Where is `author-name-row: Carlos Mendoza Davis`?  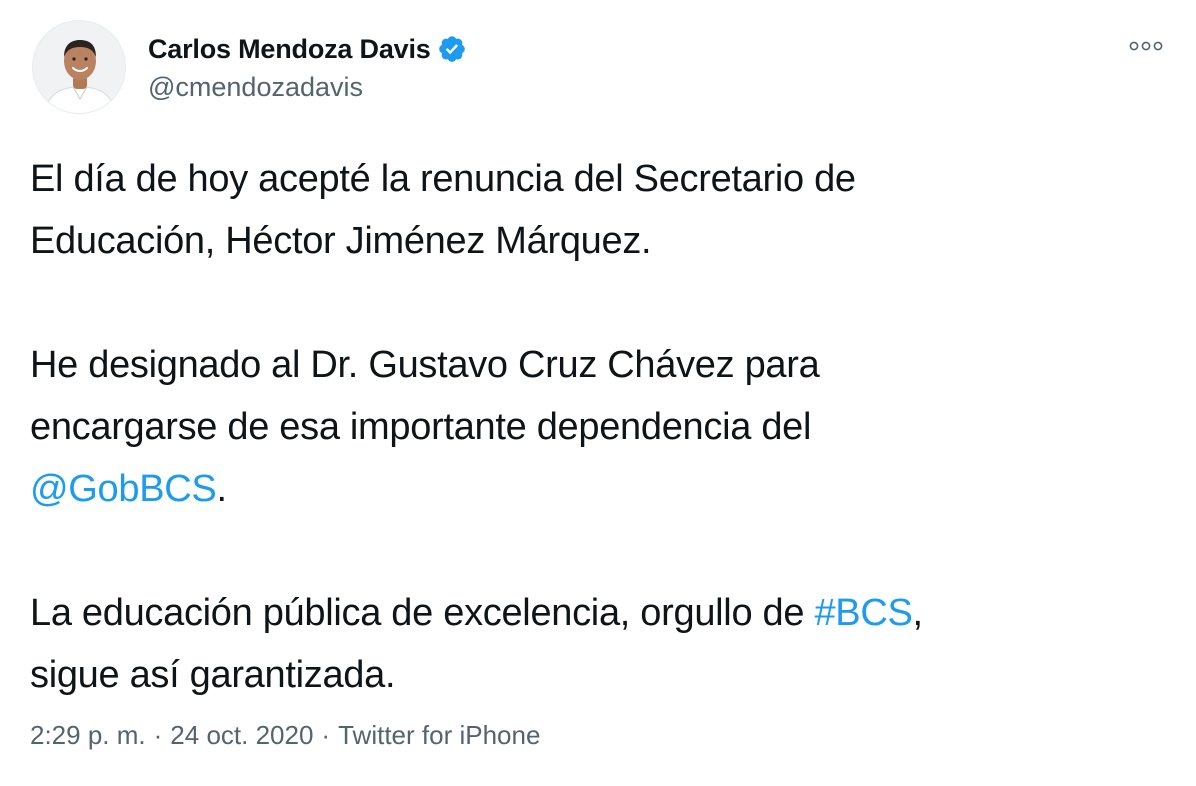
author-name-row: Carlos Mendoza Davis is located at coordinates (307, 49).